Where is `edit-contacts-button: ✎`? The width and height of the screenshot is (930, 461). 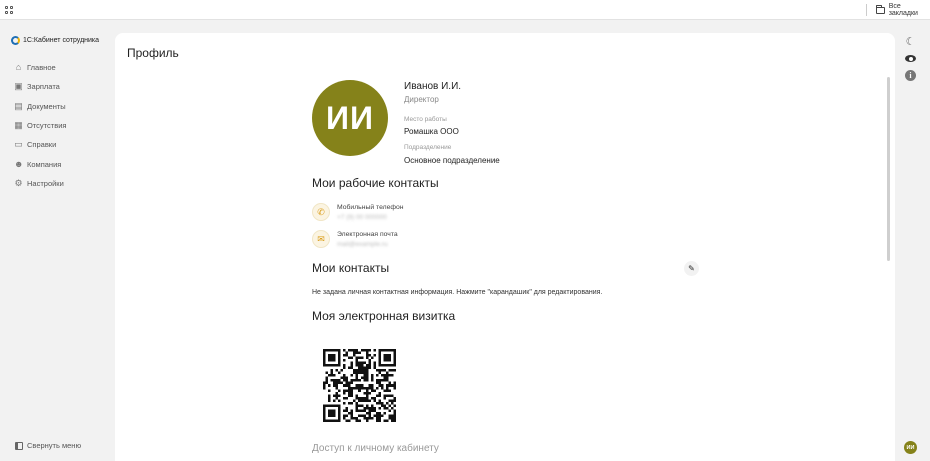
edit-contacts-button: ✎ is located at coordinates (691, 268).